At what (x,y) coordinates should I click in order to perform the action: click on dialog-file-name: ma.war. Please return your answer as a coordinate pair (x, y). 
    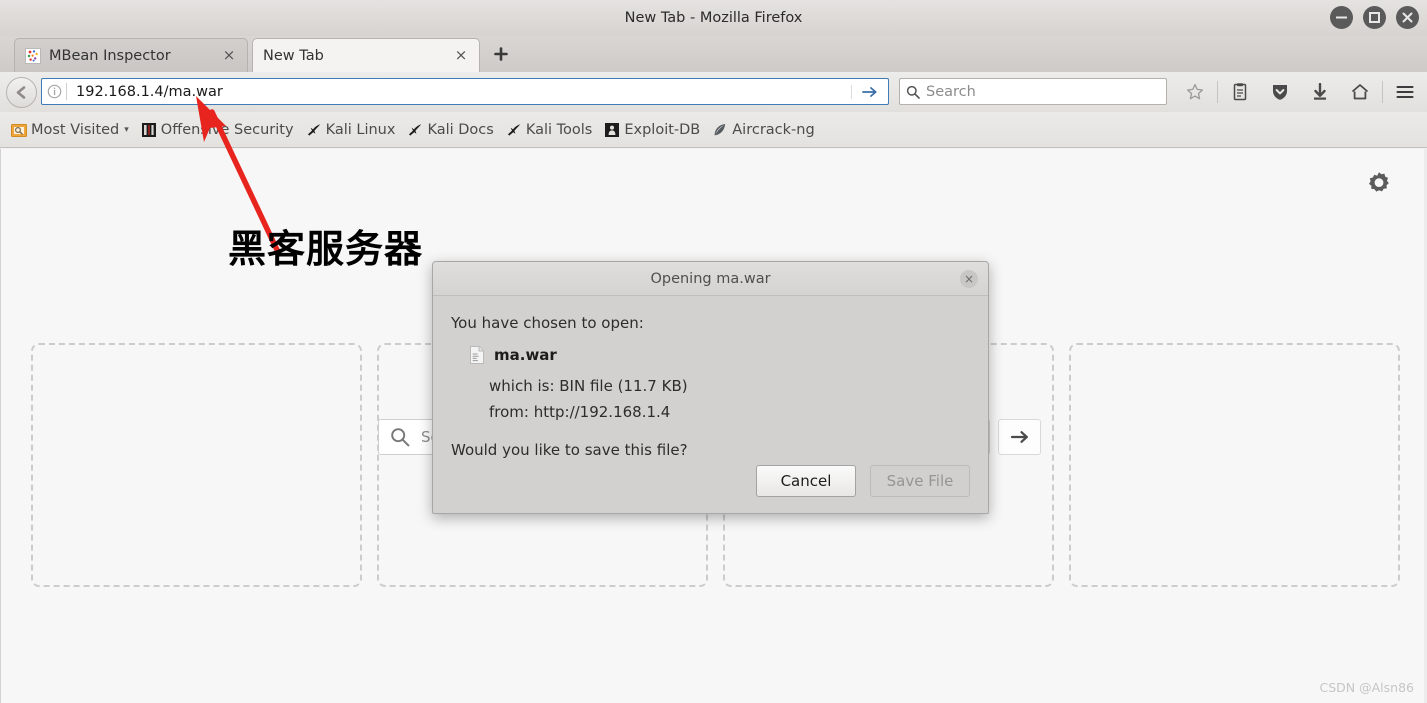
    Looking at the image, I should click on (525, 355).